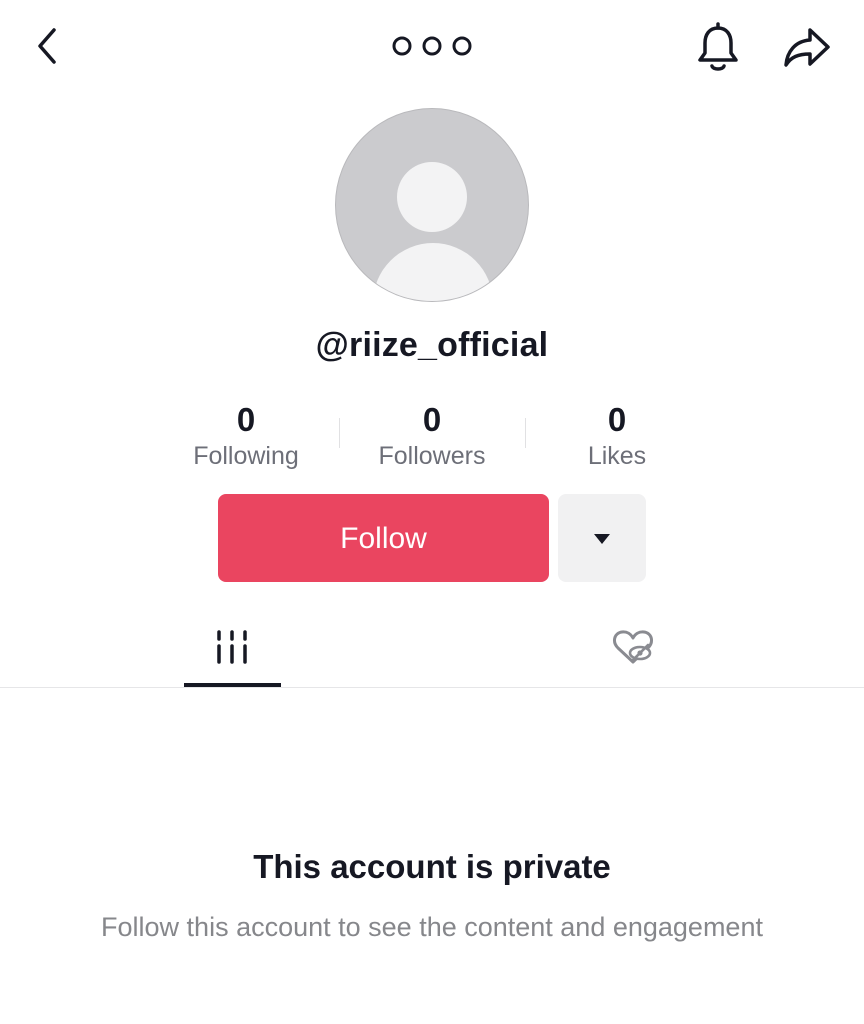  I want to click on avatar, so click(432, 205).